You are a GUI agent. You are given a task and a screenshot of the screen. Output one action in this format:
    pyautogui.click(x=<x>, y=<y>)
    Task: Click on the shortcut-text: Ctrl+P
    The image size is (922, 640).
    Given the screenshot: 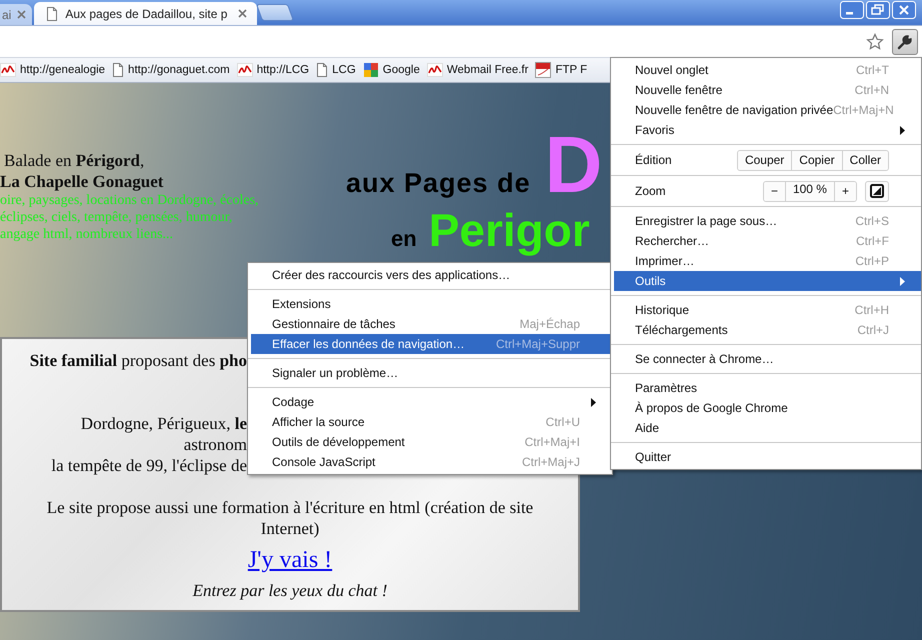 What is the action you would take?
    pyautogui.click(x=872, y=261)
    